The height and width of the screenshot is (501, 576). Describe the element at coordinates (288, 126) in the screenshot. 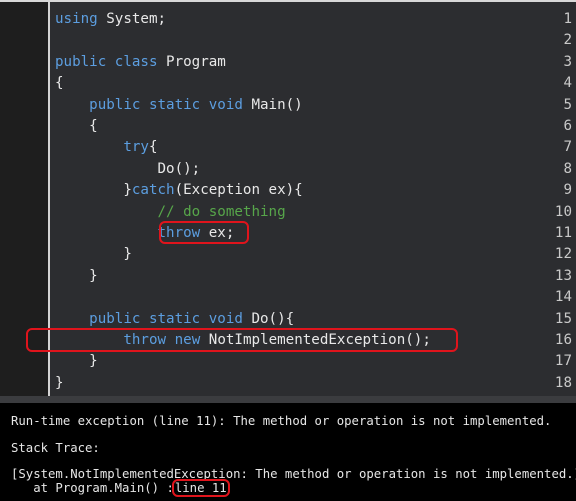

I see `code-line: 6 {` at that location.